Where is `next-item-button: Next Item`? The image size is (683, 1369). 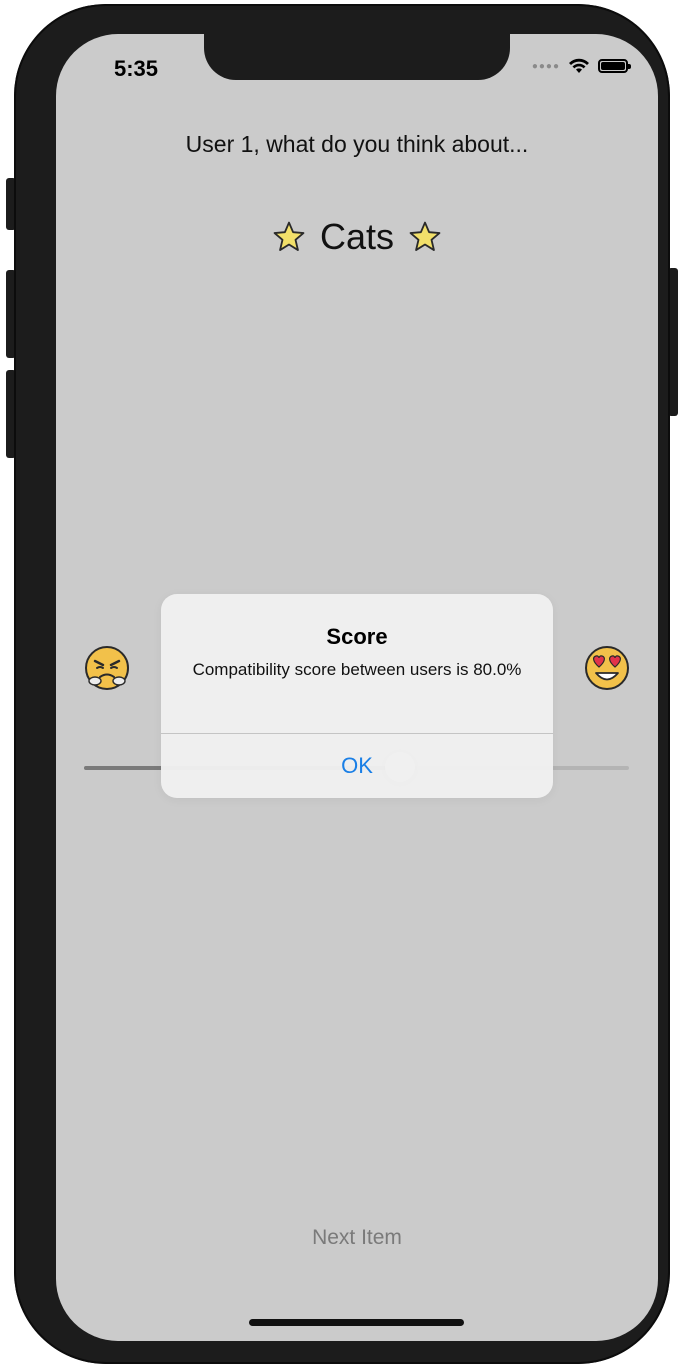 next-item-button: Next Item is located at coordinates (357, 1238).